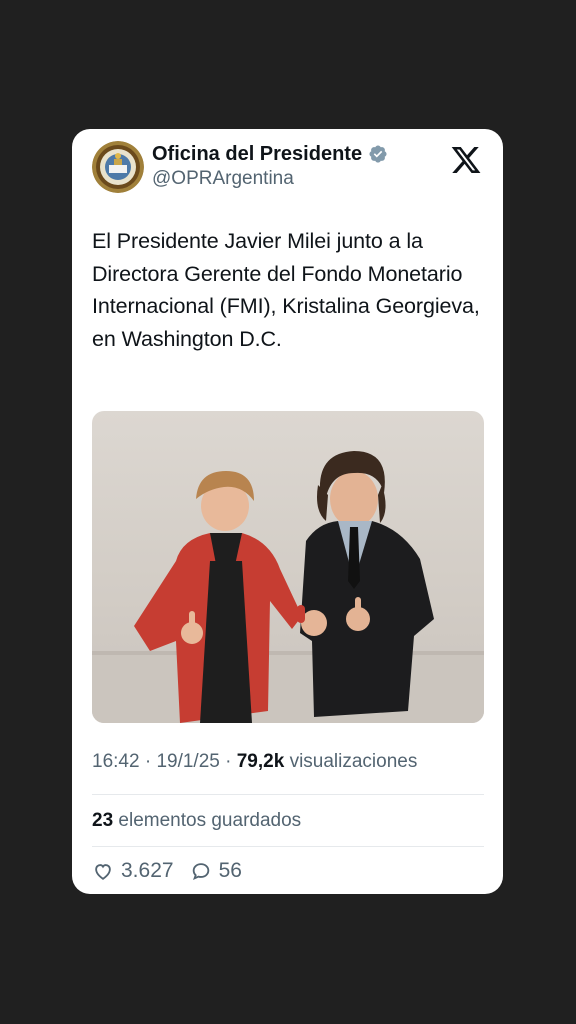 The height and width of the screenshot is (1024, 576). What do you see at coordinates (257, 154) in the screenshot?
I see `display-name: Oficina del Presidente` at bounding box center [257, 154].